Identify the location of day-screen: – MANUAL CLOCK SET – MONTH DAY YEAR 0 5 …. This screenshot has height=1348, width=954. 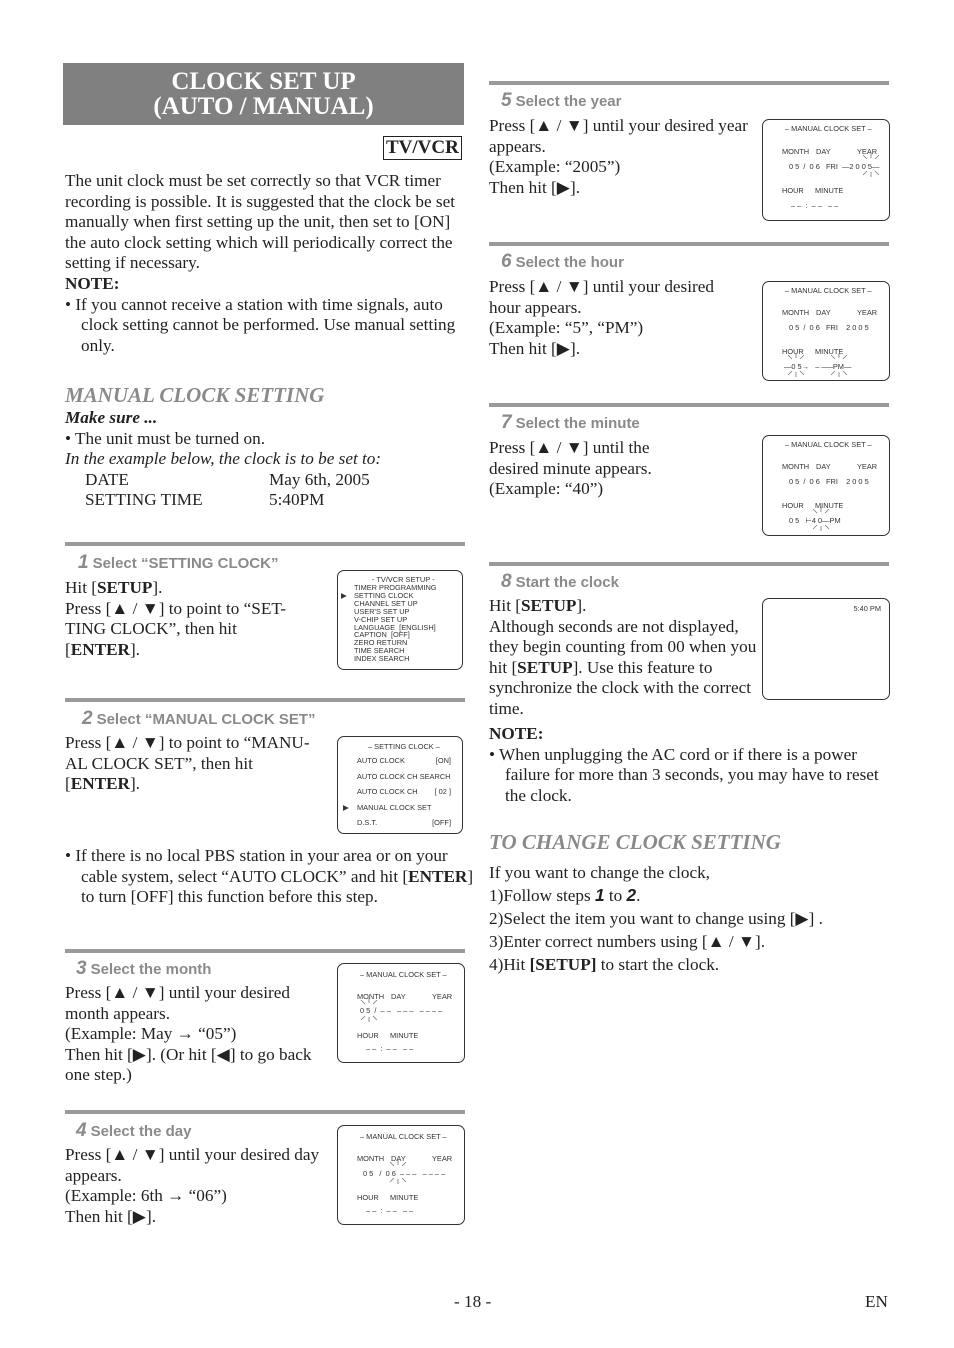
(401, 1175).